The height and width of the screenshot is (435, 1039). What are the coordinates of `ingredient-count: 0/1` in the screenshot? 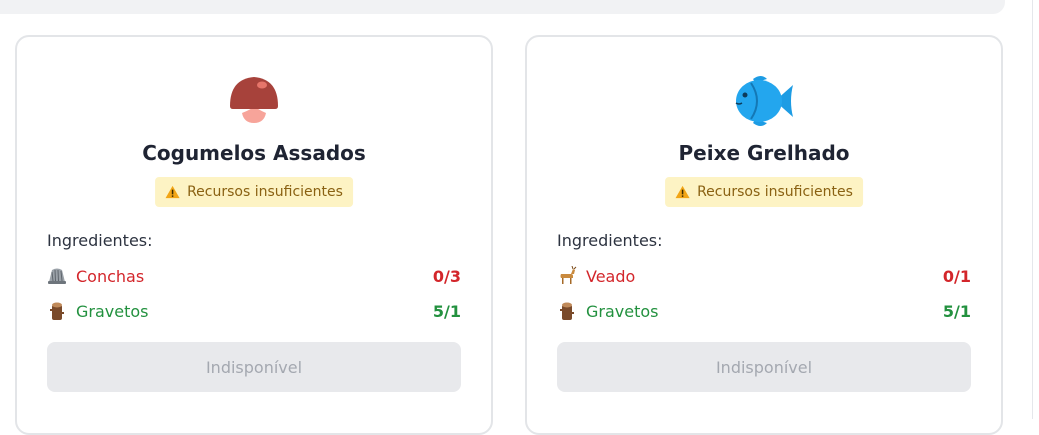 It's located at (956, 276).